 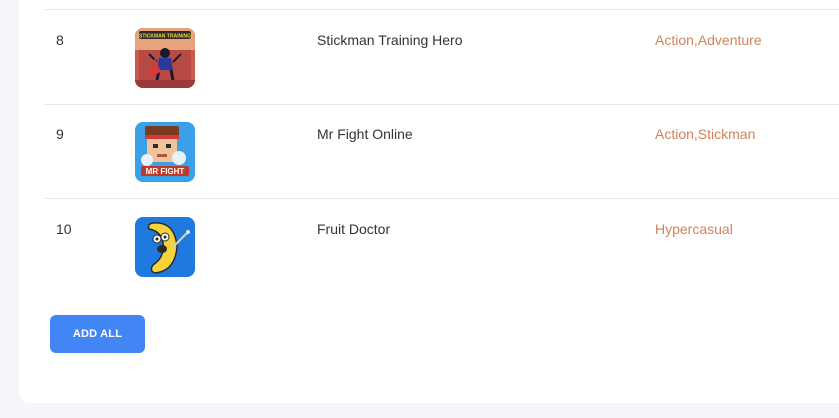 What do you see at coordinates (60, 40) in the screenshot?
I see `game-rank: 8` at bounding box center [60, 40].